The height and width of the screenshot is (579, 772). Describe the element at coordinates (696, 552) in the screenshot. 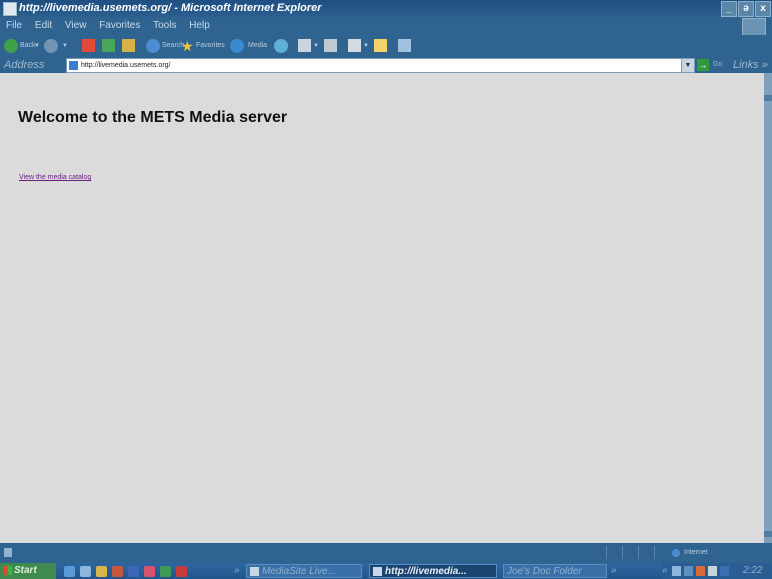

I see `security-zone-label: Internet` at that location.